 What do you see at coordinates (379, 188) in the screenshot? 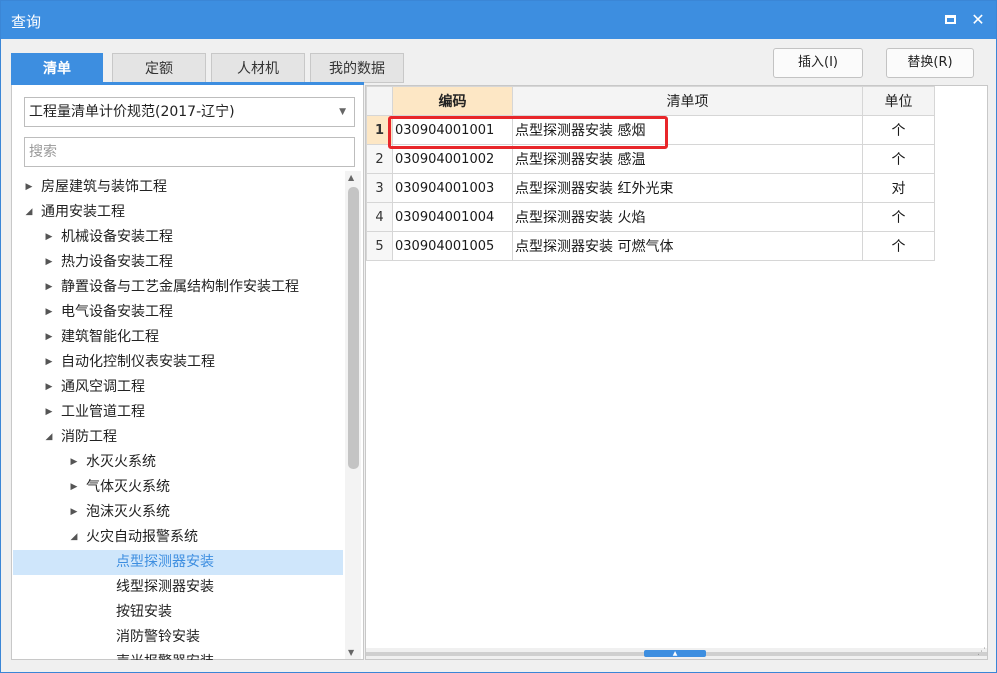
I see `row-number: 3` at bounding box center [379, 188].